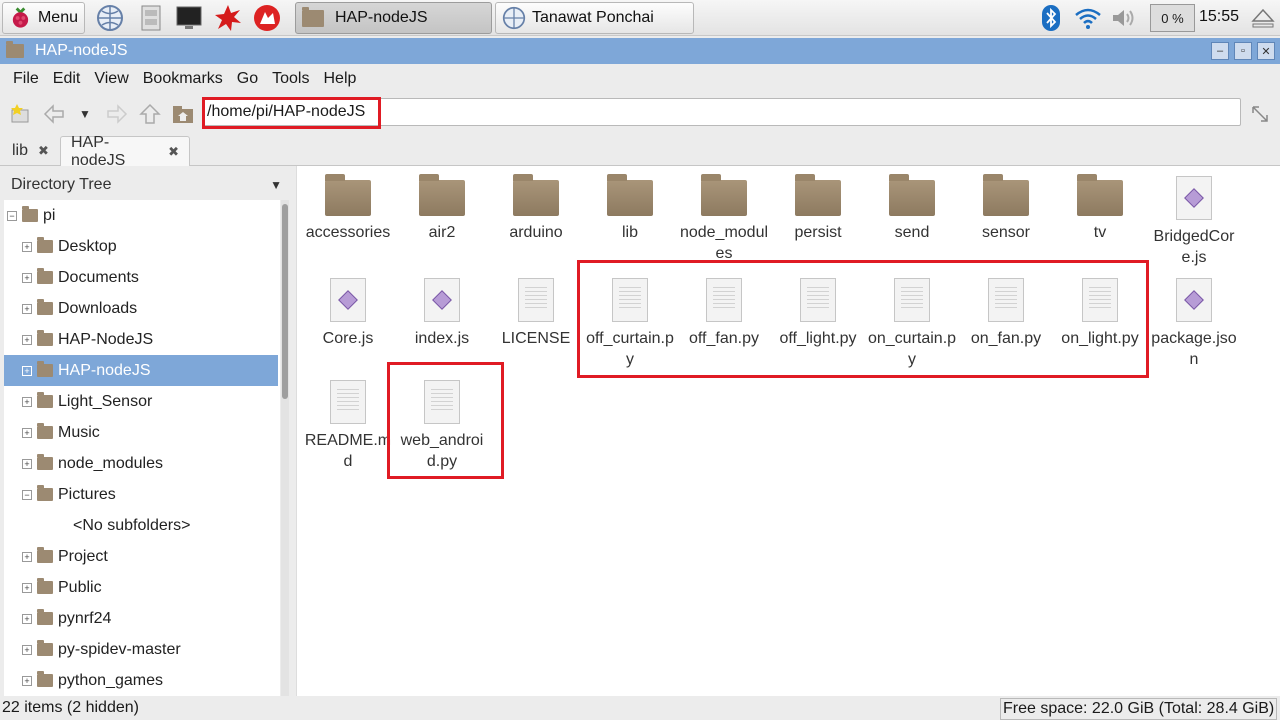 The image size is (1280, 720). Describe the element at coordinates (536, 232) in the screenshot. I see `file-name: arduino` at that location.